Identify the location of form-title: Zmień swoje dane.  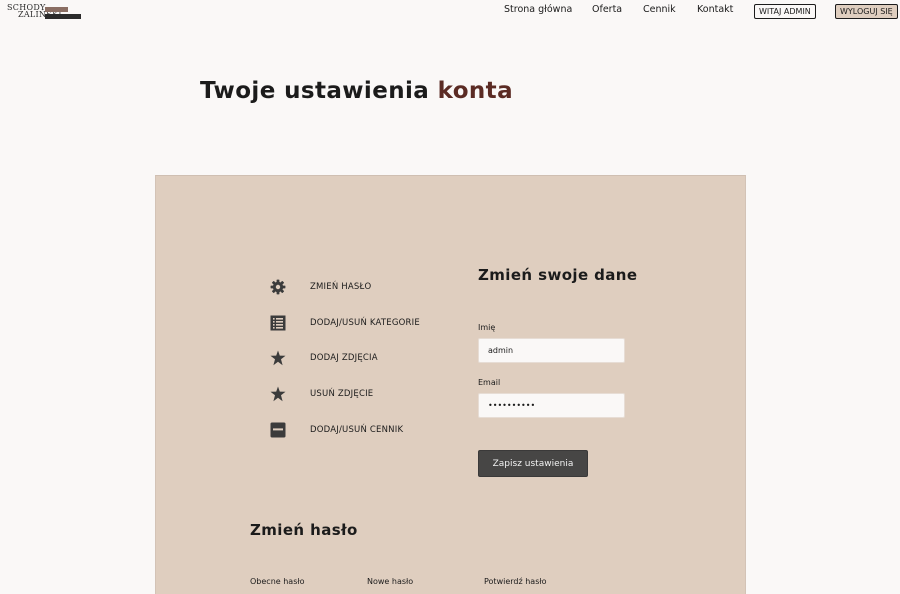
(558, 275).